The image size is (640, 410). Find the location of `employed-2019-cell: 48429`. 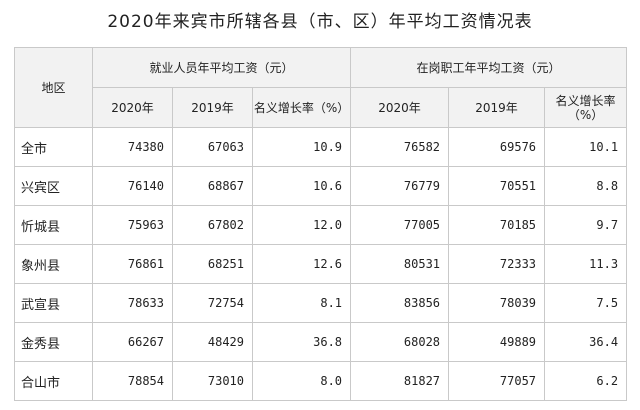

employed-2019-cell: 48429 is located at coordinates (212, 342).